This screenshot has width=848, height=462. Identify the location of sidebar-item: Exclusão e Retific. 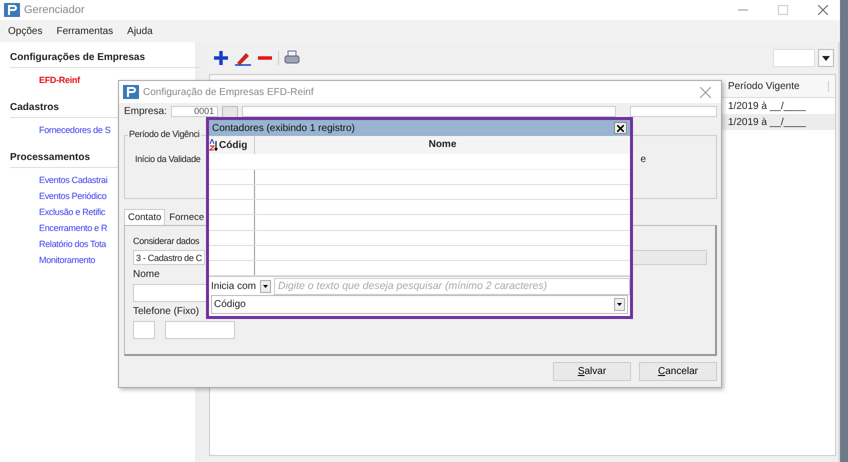
(72, 213).